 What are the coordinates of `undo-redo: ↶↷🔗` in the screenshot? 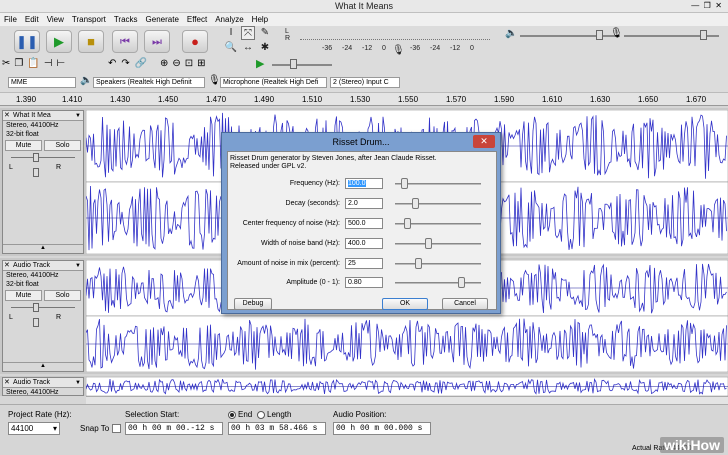 It's located at (130, 63).